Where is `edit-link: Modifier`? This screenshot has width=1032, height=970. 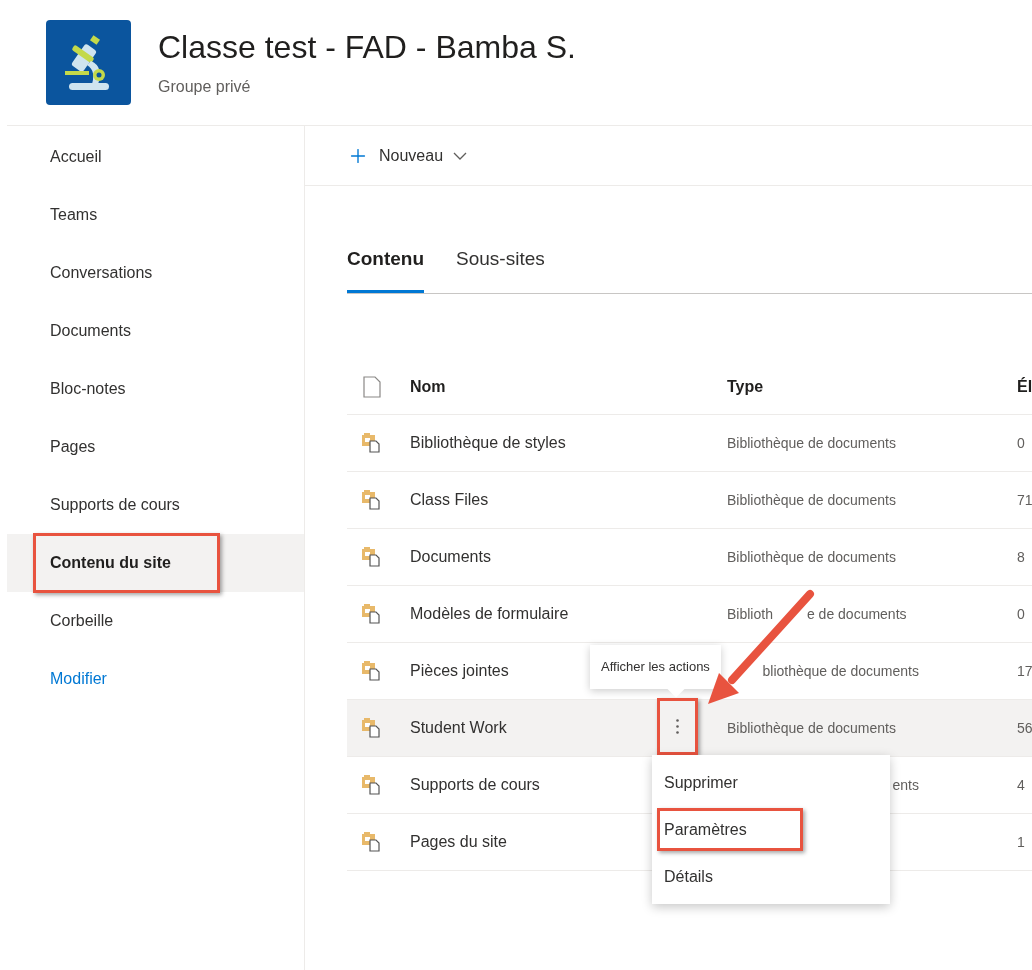
edit-link: Modifier is located at coordinates (155, 679).